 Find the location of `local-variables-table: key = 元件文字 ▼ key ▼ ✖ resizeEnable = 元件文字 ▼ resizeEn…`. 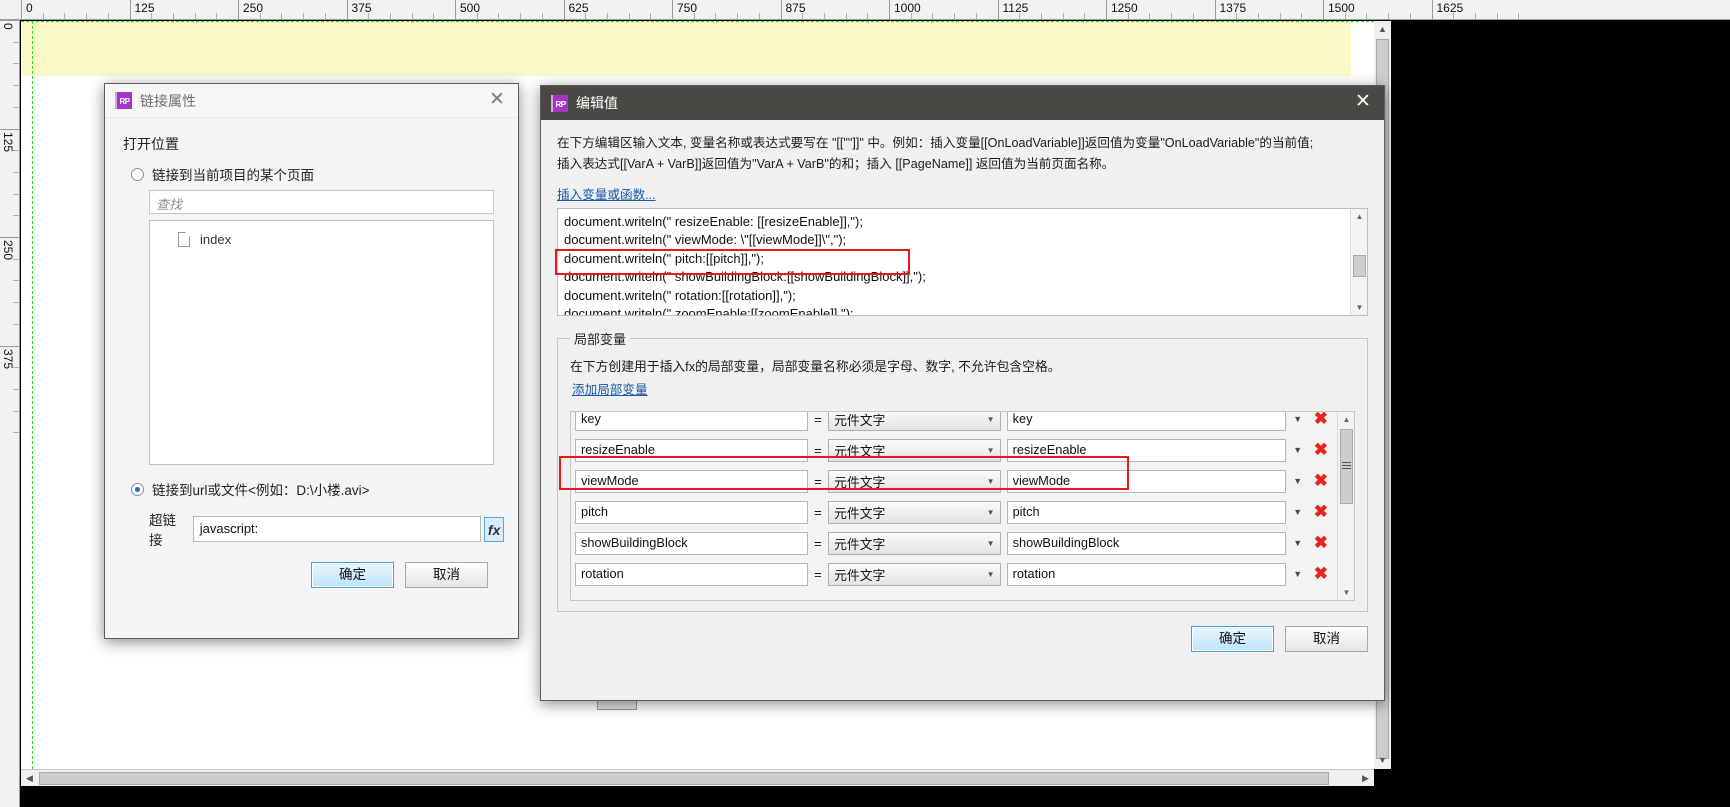

local-variables-table: key = 元件文字 ▼ key ▼ ✖ resizeEnable = 元件文字 ▼ resizeEn… is located at coordinates (962, 505).